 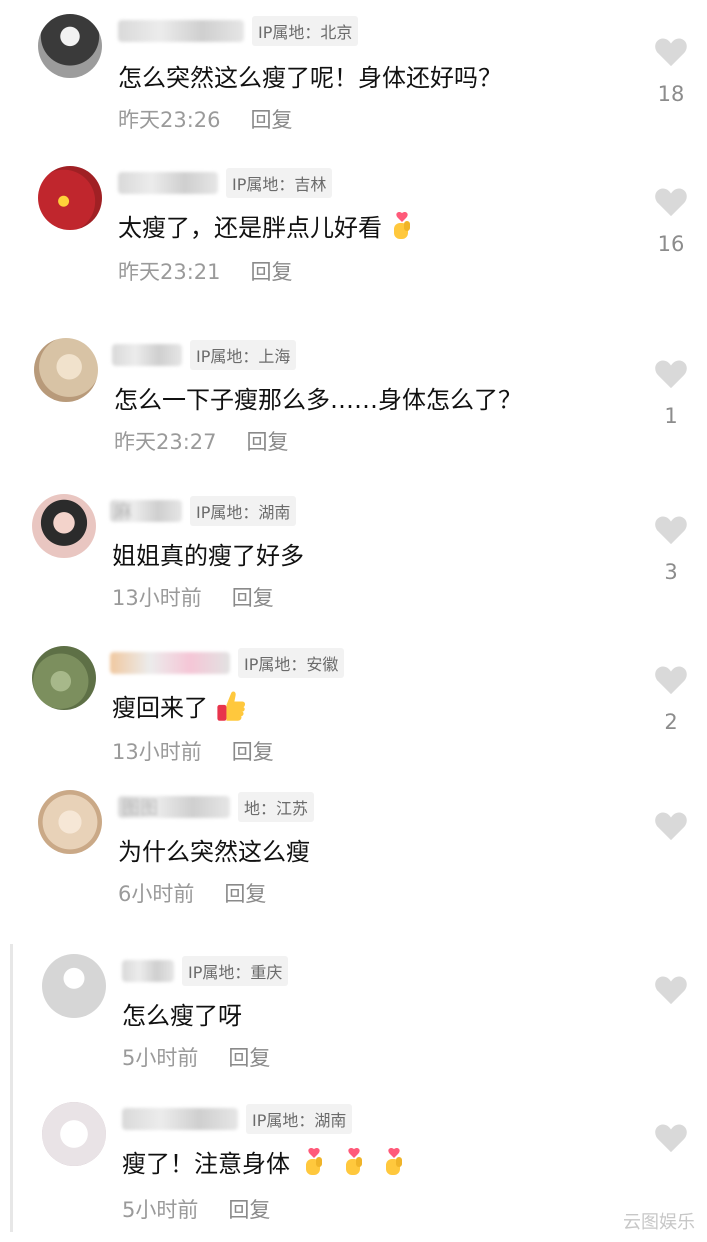 What do you see at coordinates (671, 722) in the screenshot?
I see `like-count: 2` at bounding box center [671, 722].